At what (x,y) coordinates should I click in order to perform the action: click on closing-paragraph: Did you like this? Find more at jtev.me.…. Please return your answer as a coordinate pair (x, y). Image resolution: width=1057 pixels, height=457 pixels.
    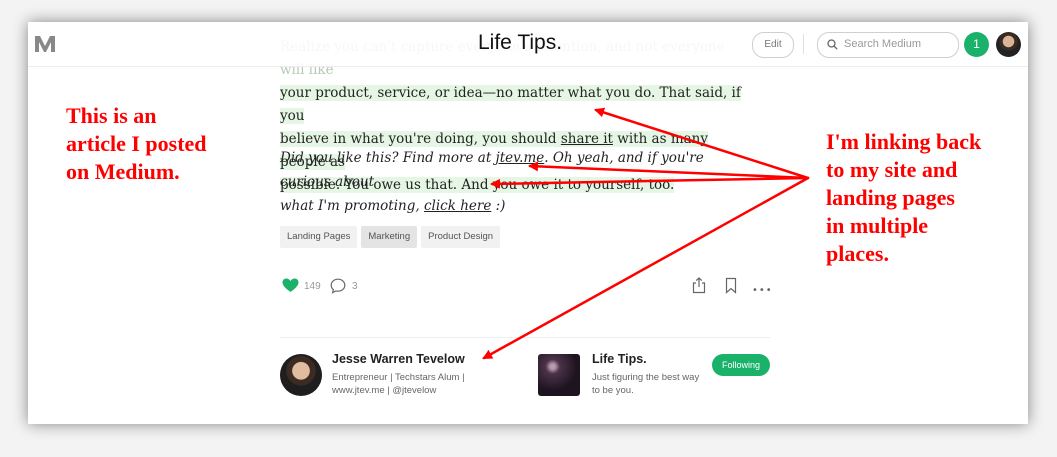
    Looking at the image, I should click on (515, 182).